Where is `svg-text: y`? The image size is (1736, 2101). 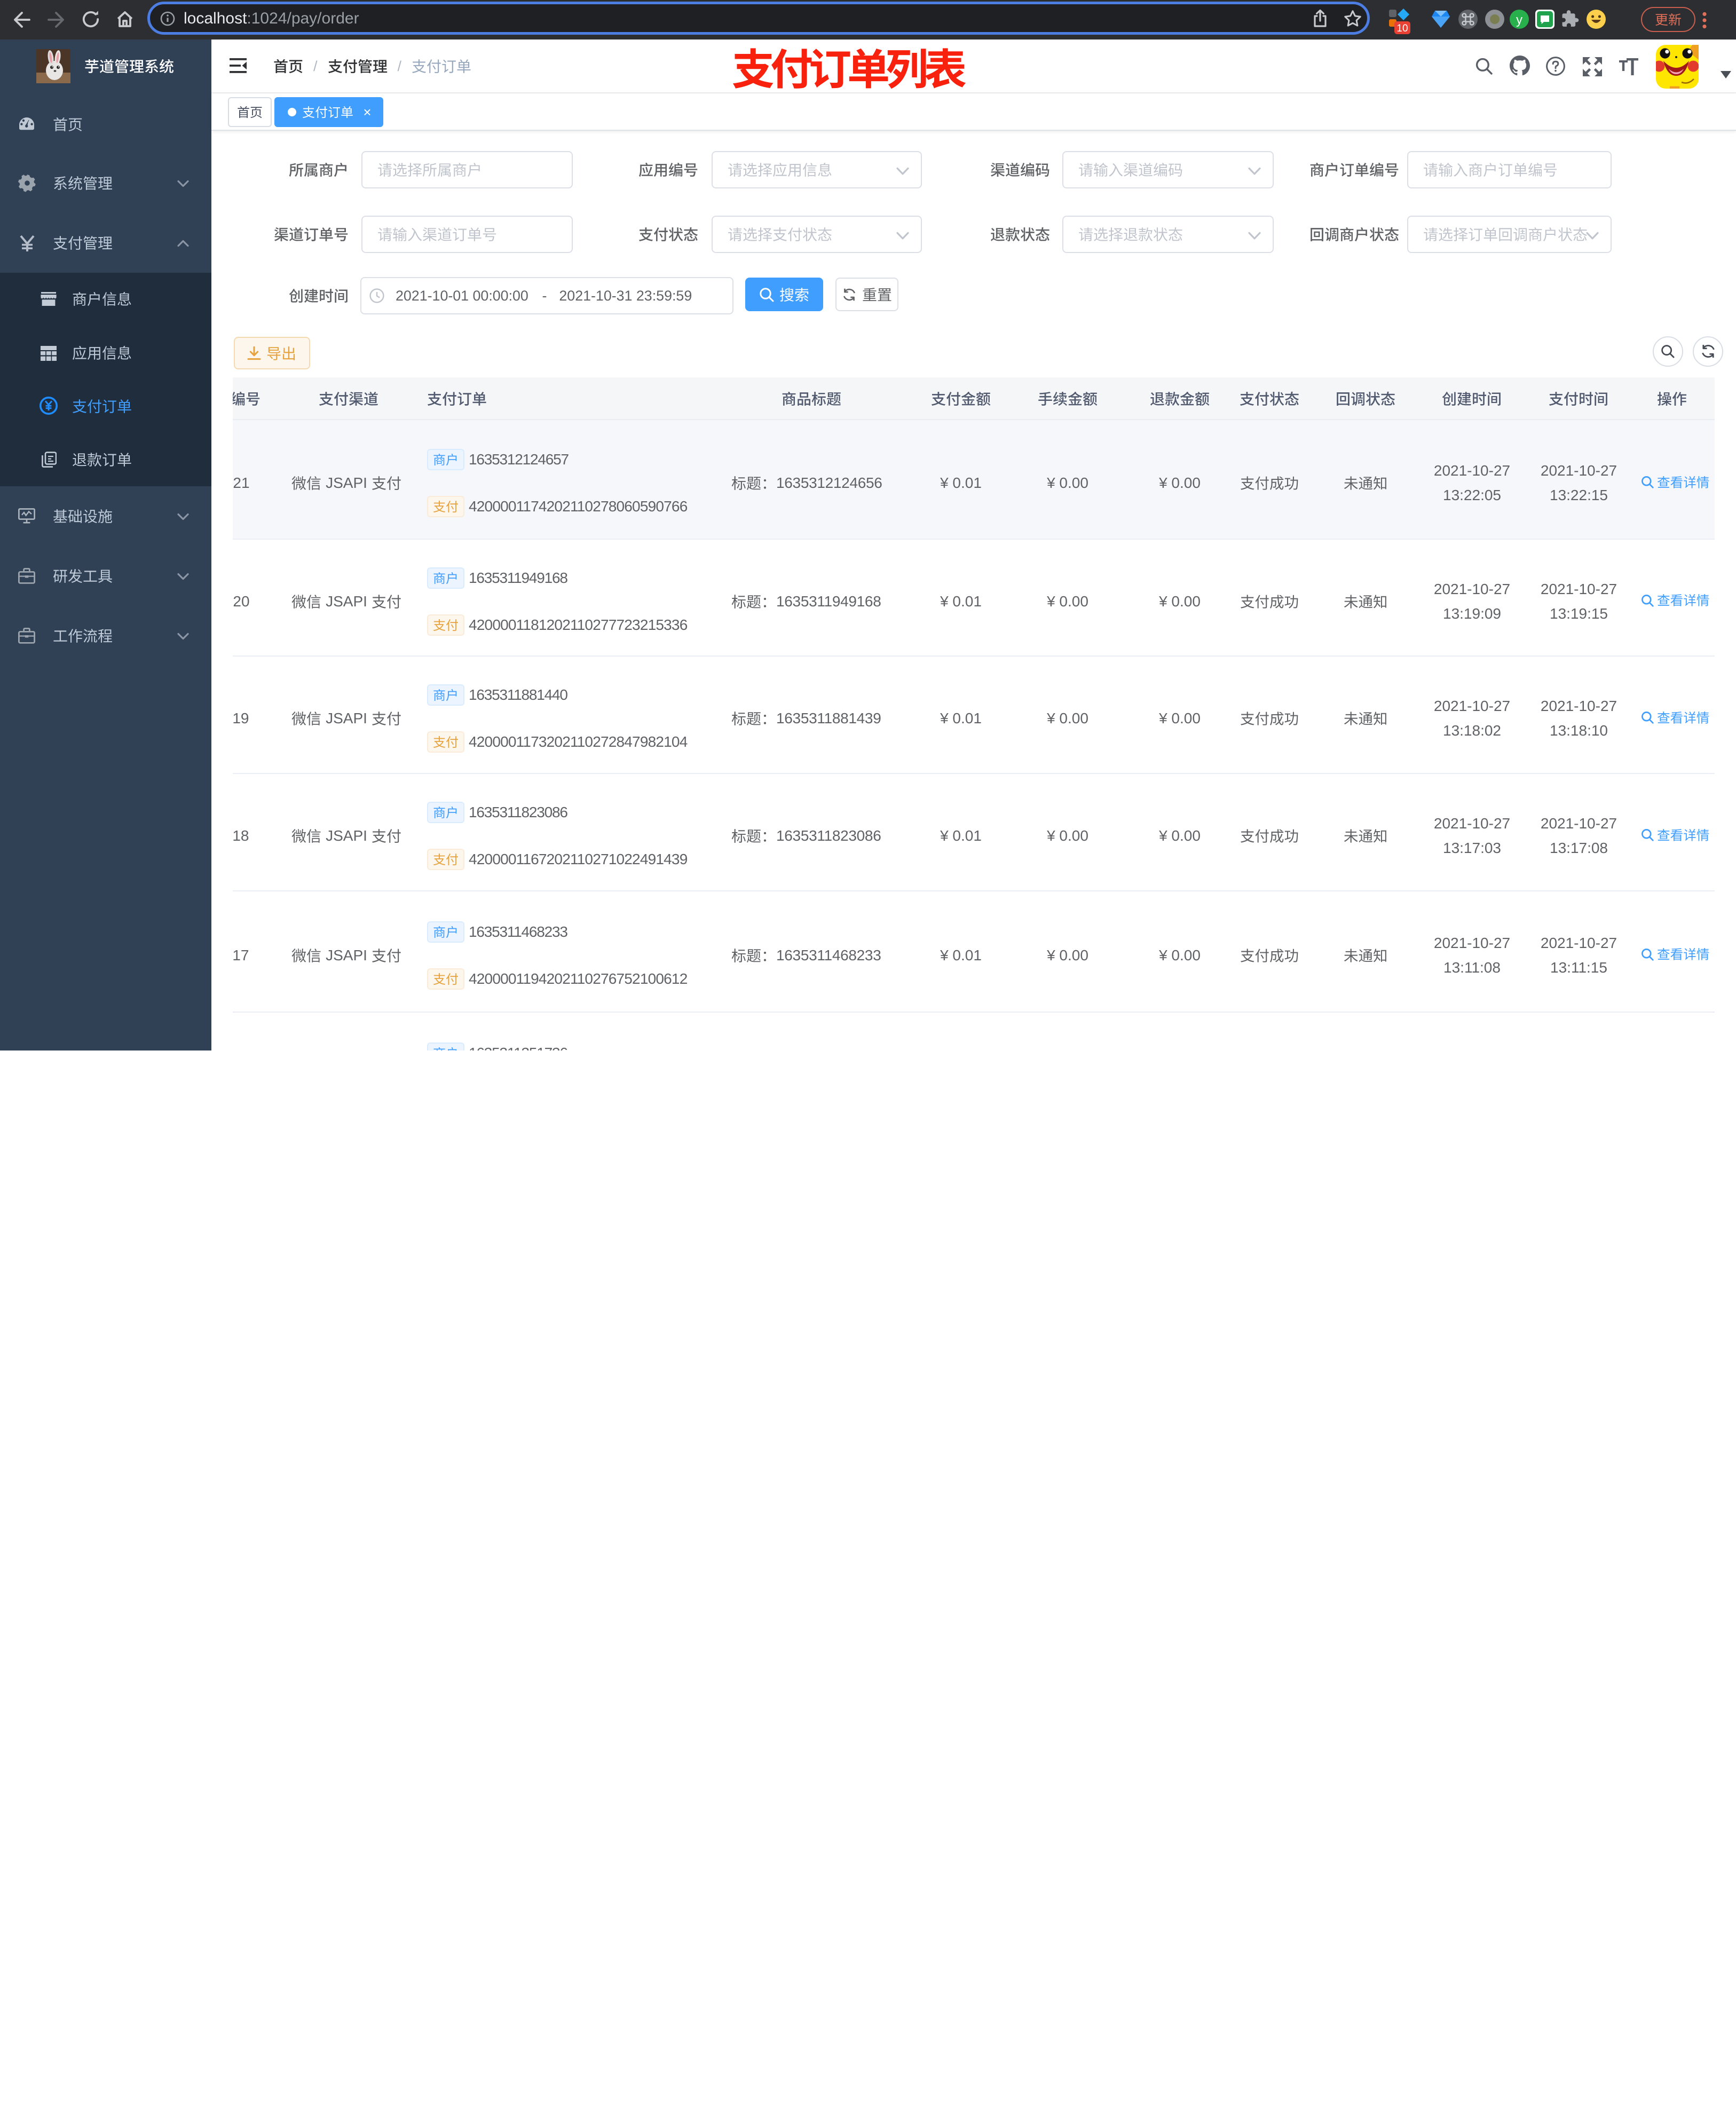 svg-text: y is located at coordinates (1519, 20).